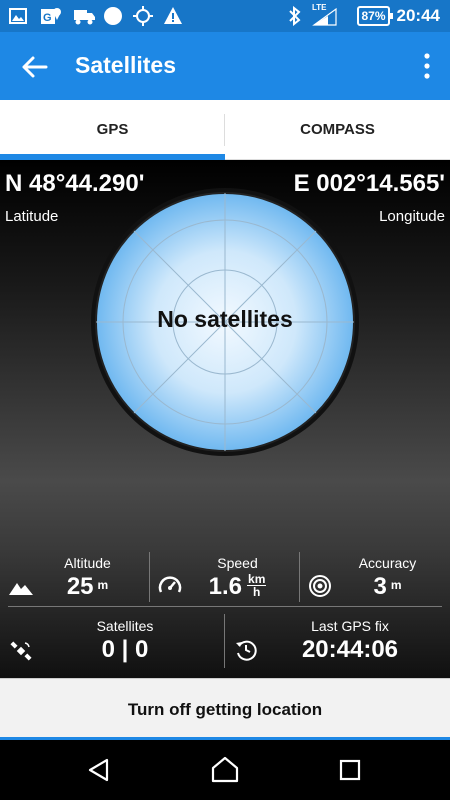 This screenshot has height=800, width=450. I want to click on system-nav-bar, so click(225, 770).